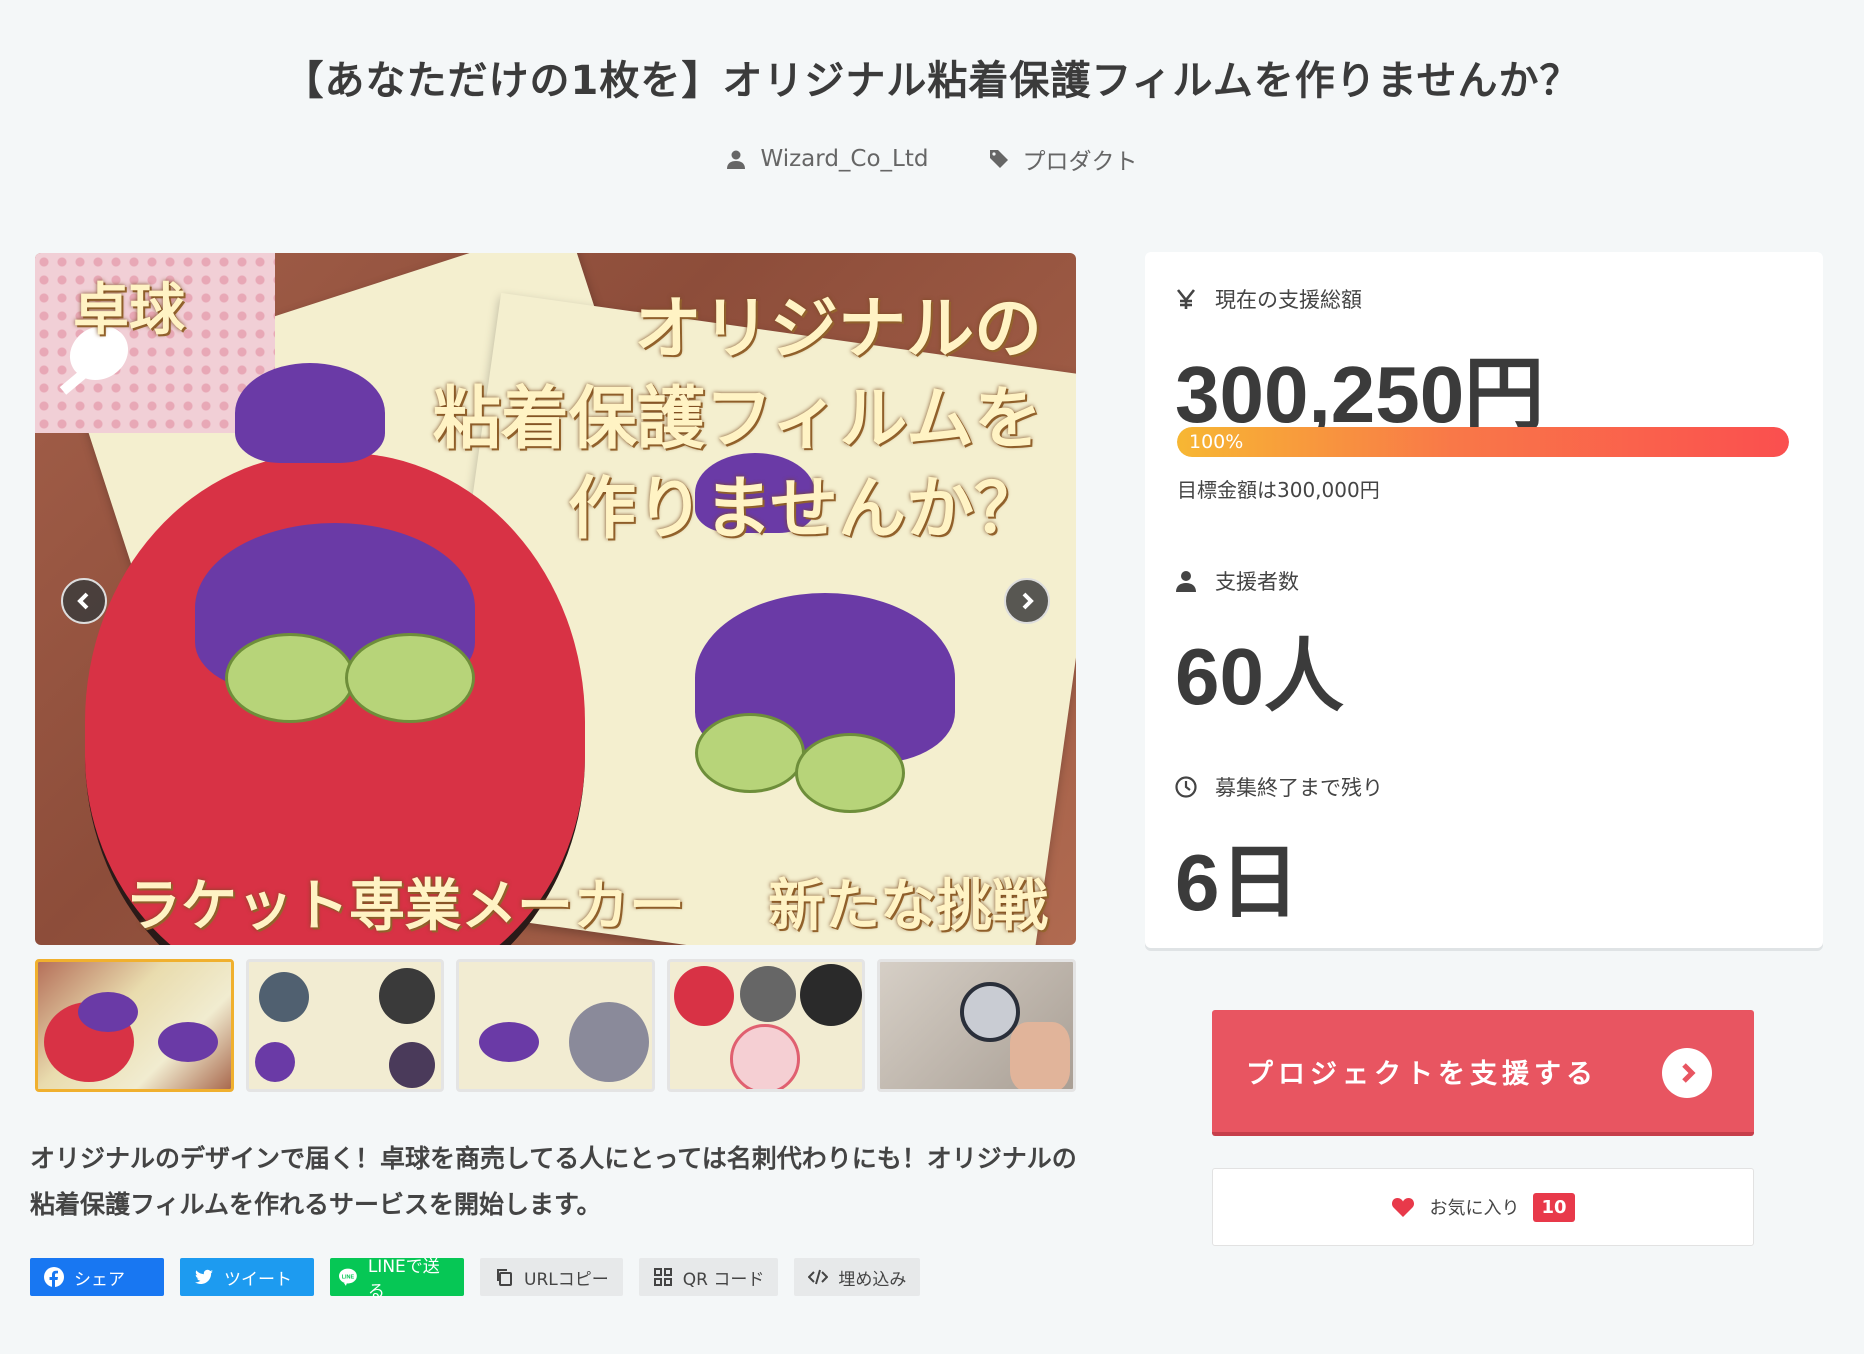  I want to click on share-bar: シェア ツイート LINE LINEで送る URLコピー QR コード 埋め込み, so click(475, 1279).